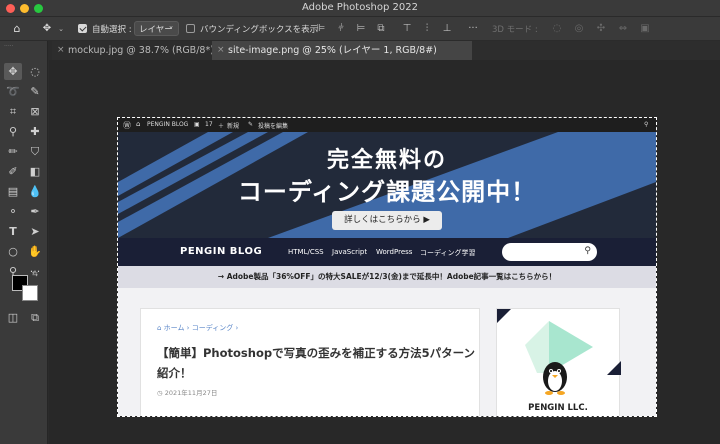 The height and width of the screenshot is (444, 720). I want to click on title-bar: Adobe Photoshop 2022, so click(360, 8).